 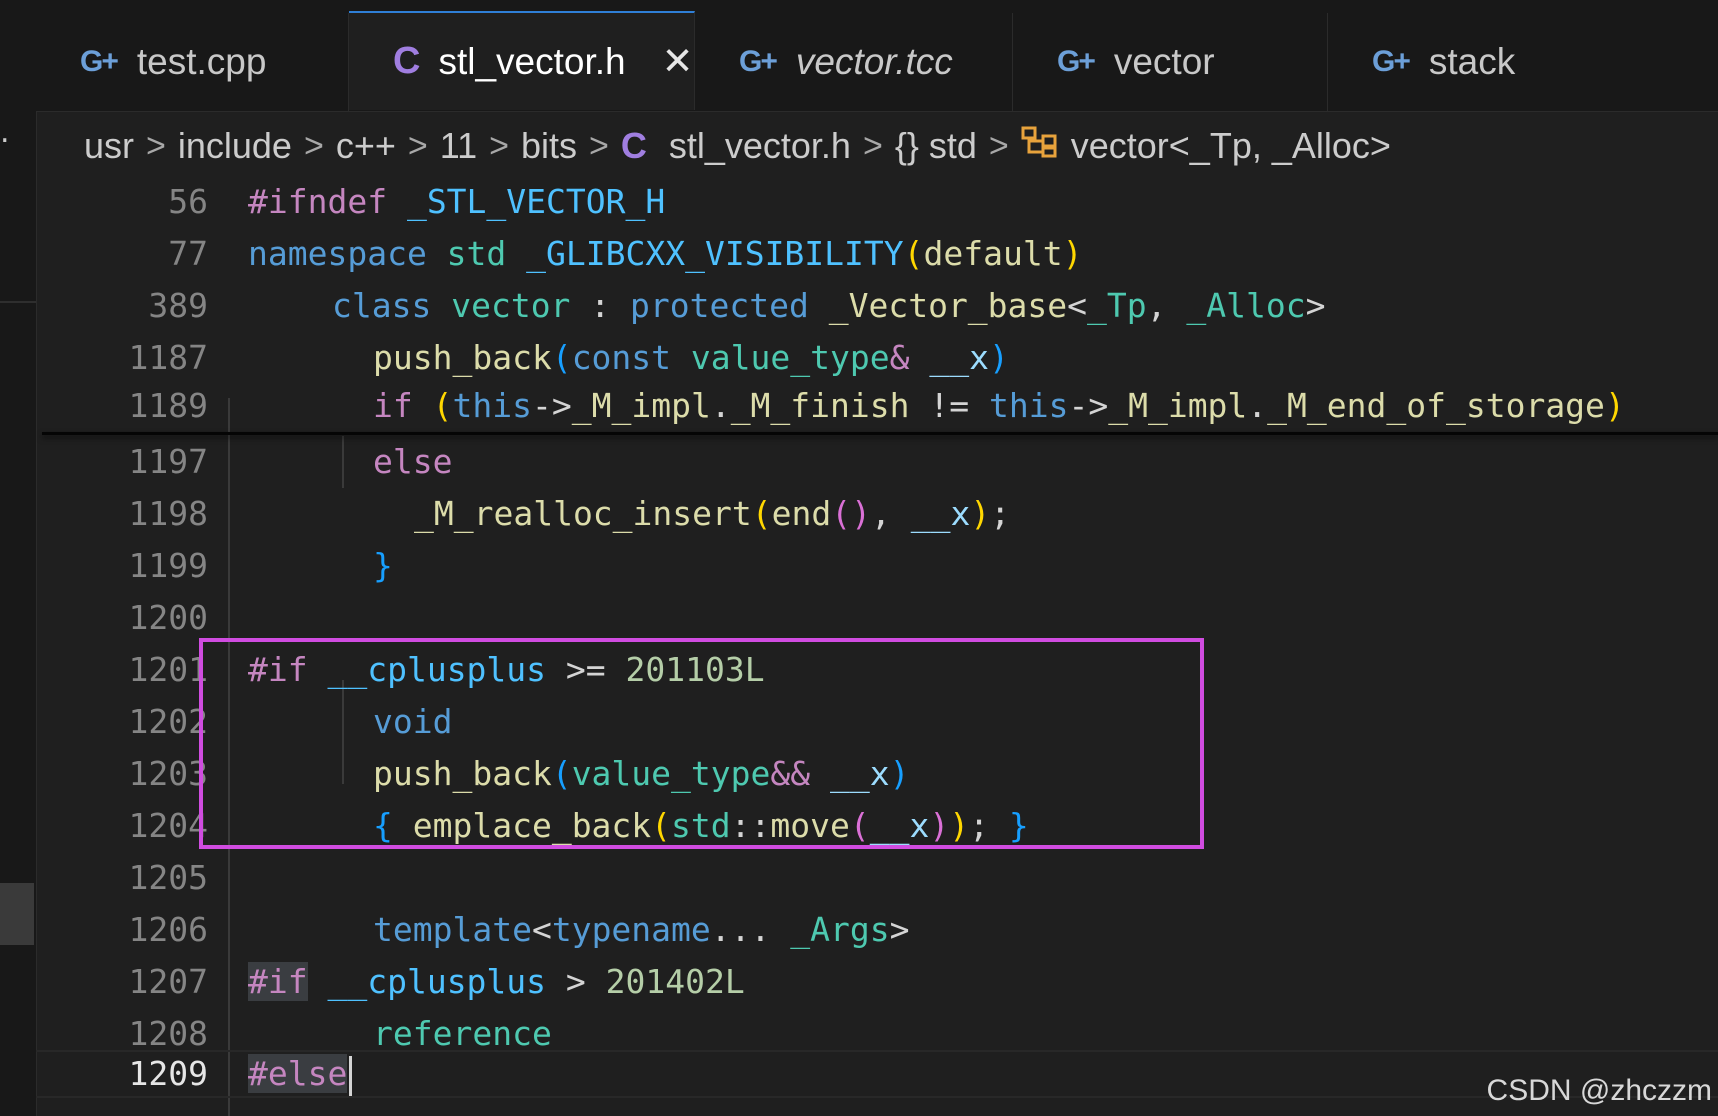 I want to click on breadcrumb-item: usr, so click(x=109, y=146).